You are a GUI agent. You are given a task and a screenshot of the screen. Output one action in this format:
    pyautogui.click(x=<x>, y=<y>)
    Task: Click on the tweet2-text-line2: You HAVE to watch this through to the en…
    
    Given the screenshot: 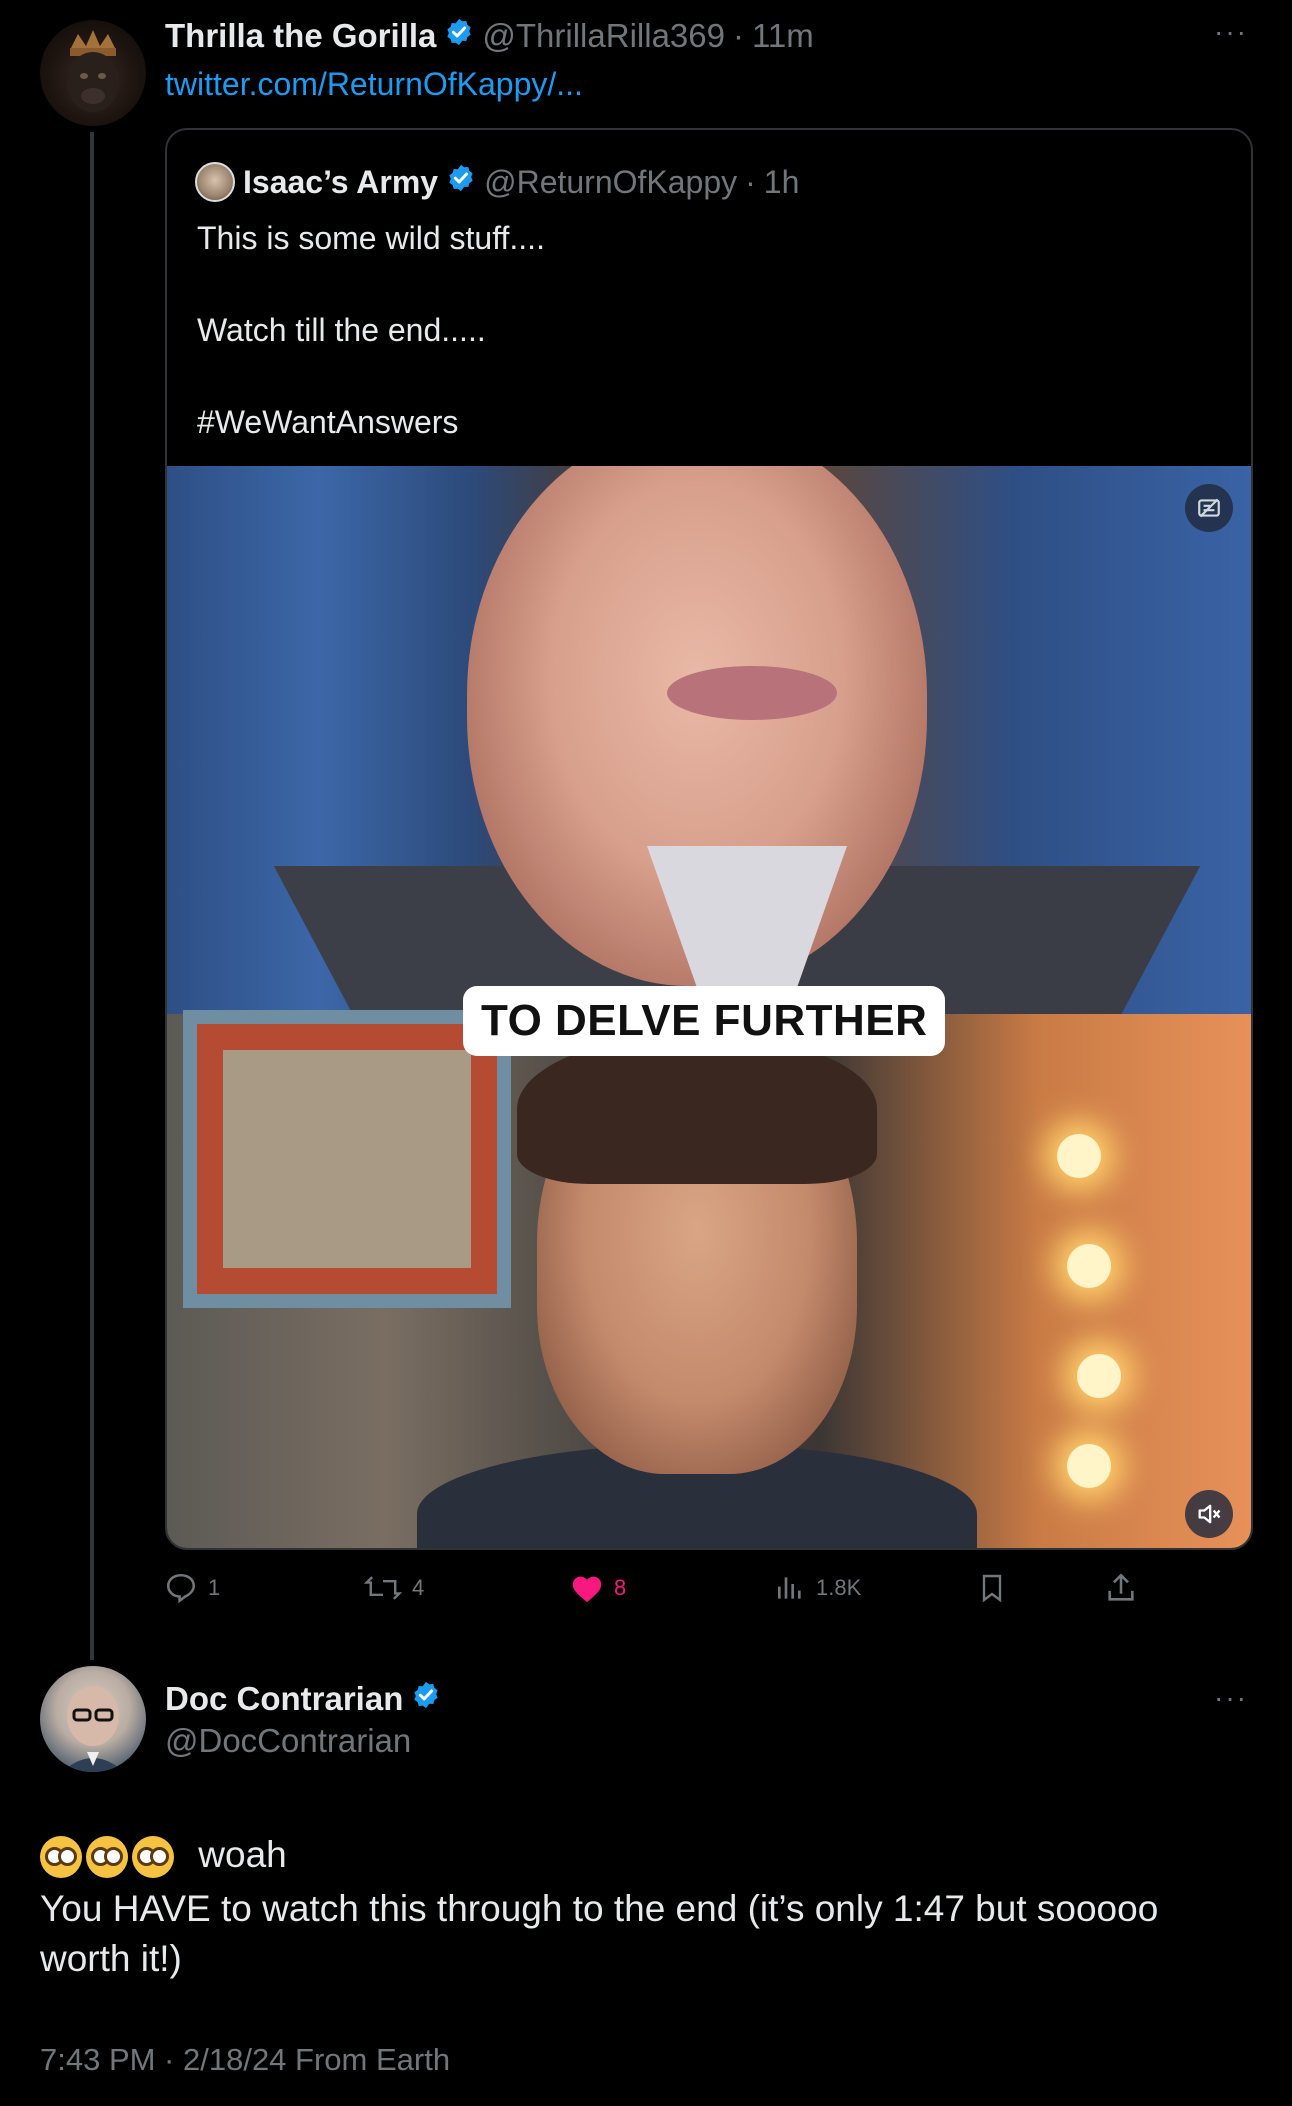 What is the action you would take?
    pyautogui.click(x=599, y=1908)
    